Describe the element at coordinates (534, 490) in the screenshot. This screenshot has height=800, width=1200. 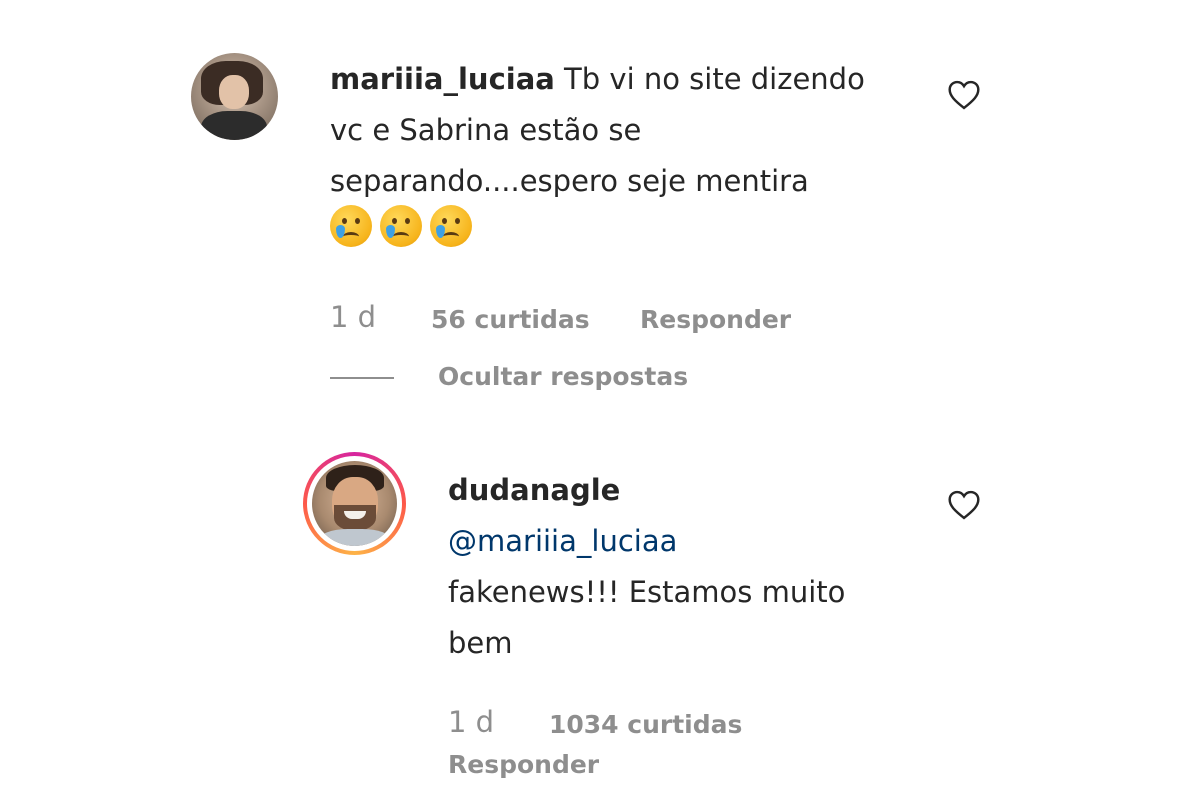
I see `reply-username: dudanagle` at that location.